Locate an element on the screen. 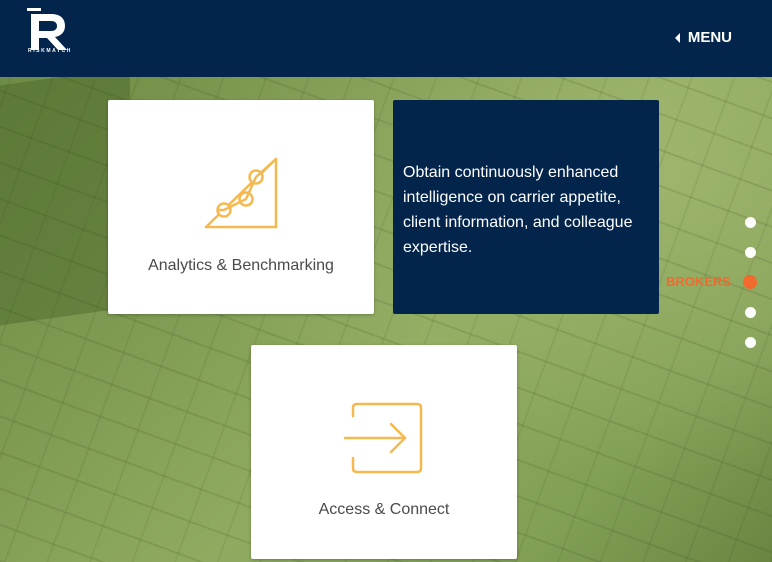 The height and width of the screenshot is (562, 772). caret-left-icon is located at coordinates (677, 37).